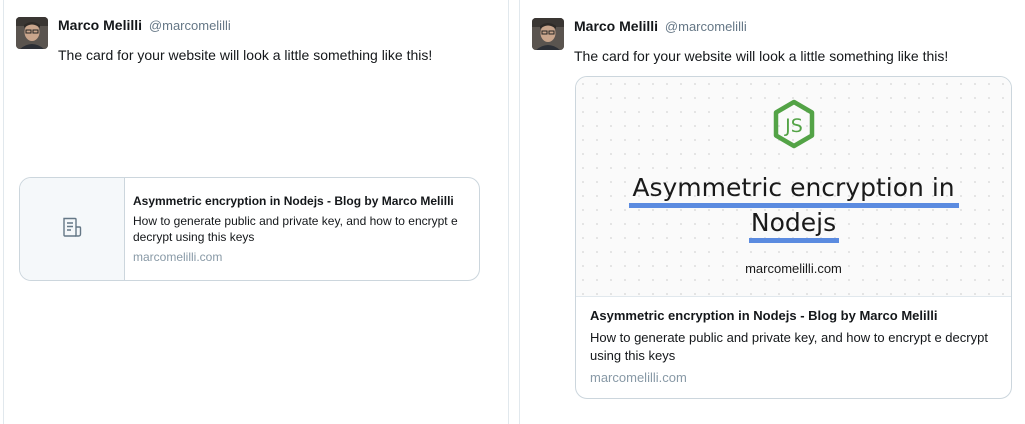  I want to click on summary-card-thumbnail, so click(72, 229).